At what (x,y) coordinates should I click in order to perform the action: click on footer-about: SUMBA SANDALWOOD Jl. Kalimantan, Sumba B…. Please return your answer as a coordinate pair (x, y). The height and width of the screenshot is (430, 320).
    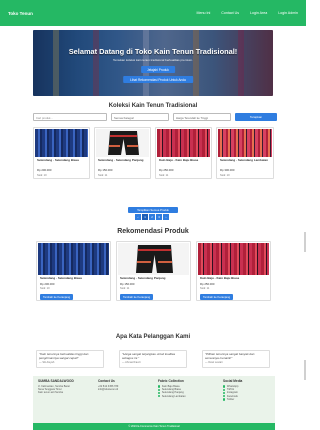
    Looking at the image, I should click on (63, 387).